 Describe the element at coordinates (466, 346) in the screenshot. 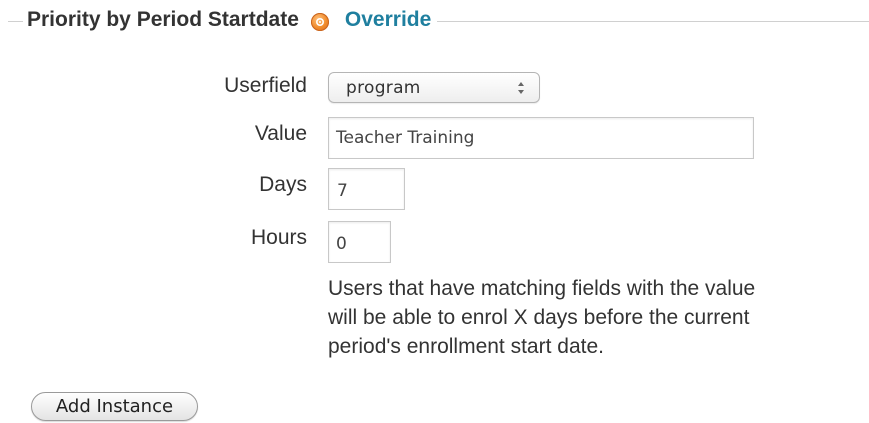

I see `help-text-line: period's enrollment start date.` at that location.